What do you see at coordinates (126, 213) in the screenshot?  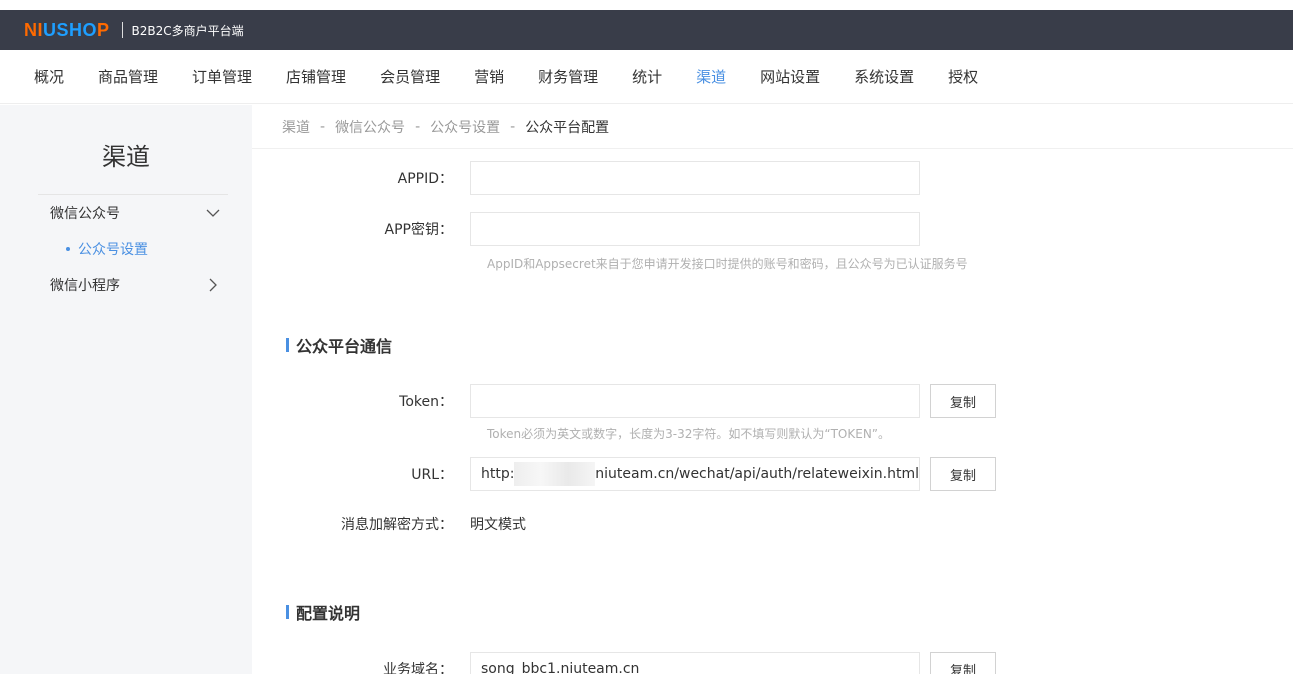 I see `sidebar-item-wechat-official: 微信公众号` at bounding box center [126, 213].